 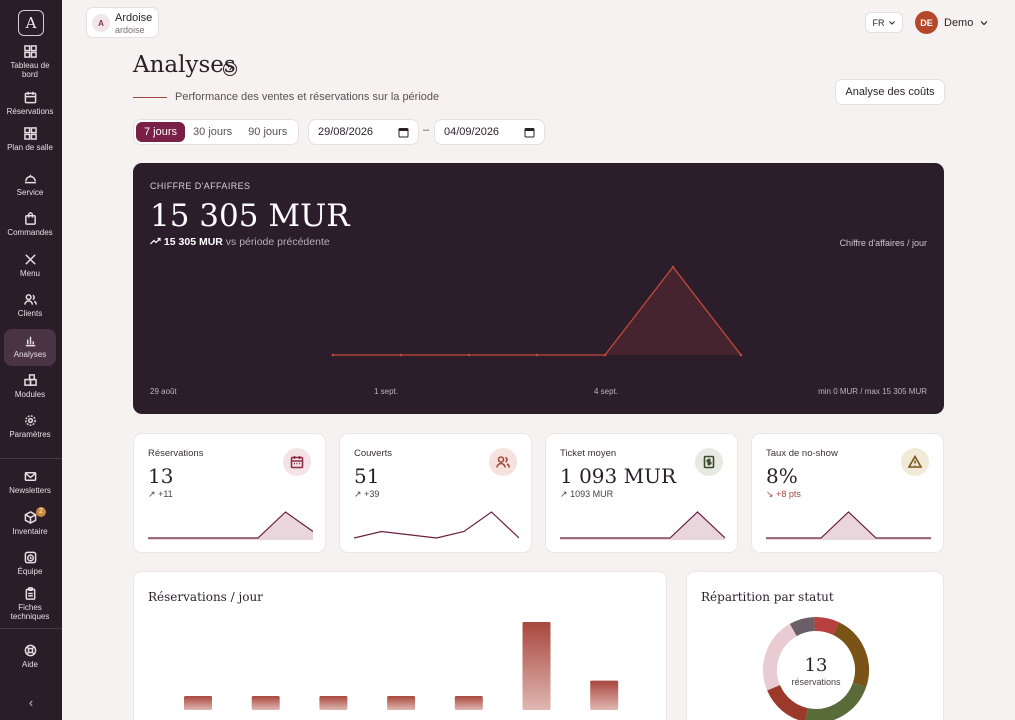 What do you see at coordinates (30, 482) in the screenshot?
I see `sidebar-item-newsletters: Newsletters` at bounding box center [30, 482].